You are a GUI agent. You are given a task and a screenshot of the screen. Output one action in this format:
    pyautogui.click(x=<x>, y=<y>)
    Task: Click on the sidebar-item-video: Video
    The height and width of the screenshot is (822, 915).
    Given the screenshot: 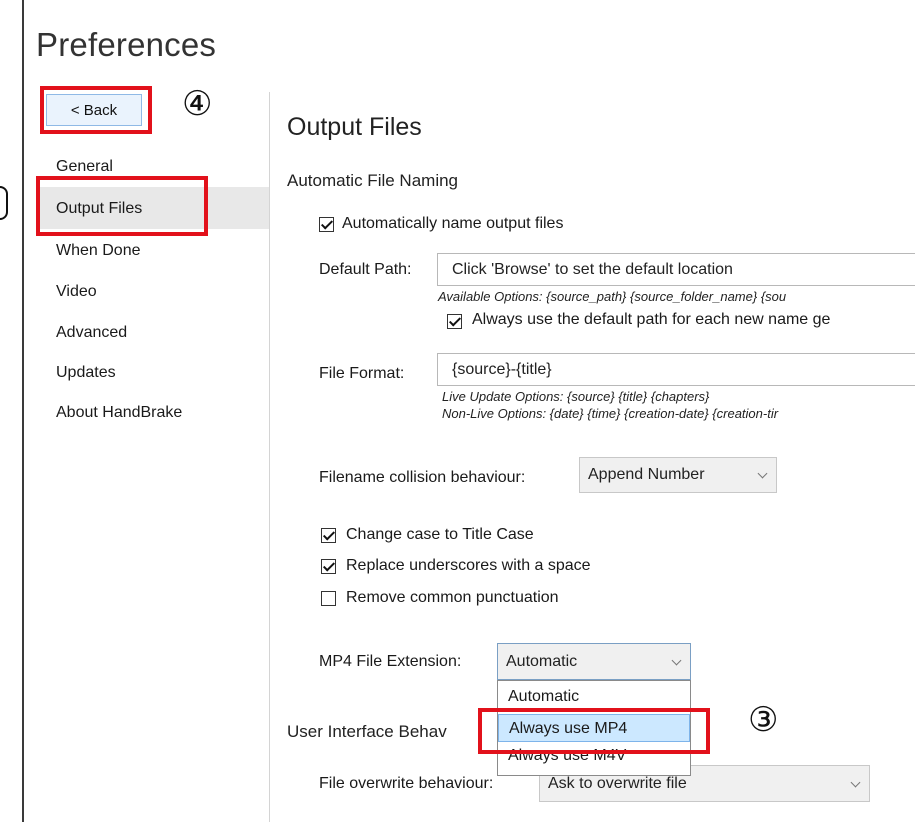 What is the action you would take?
    pyautogui.click(x=76, y=292)
    